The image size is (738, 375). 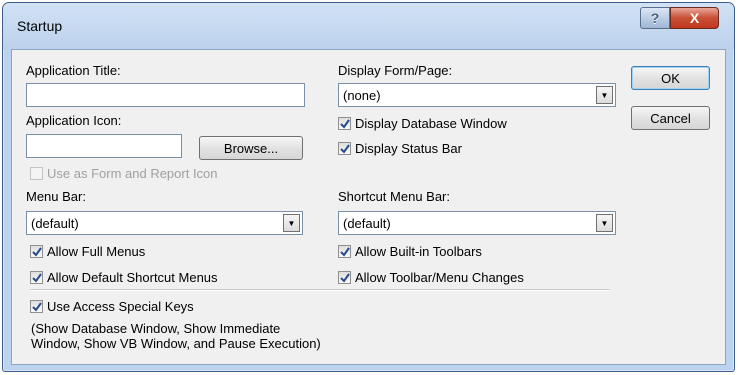 What do you see at coordinates (408, 148) in the screenshot?
I see `checkbox-label: Display Status Bar` at bounding box center [408, 148].